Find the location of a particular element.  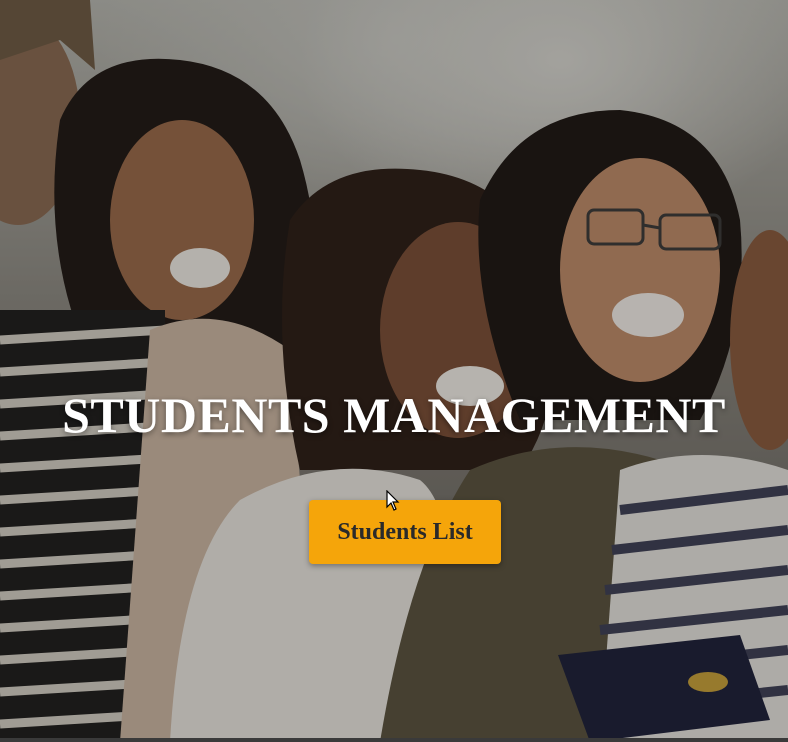

bottom-border is located at coordinates (394, 740).